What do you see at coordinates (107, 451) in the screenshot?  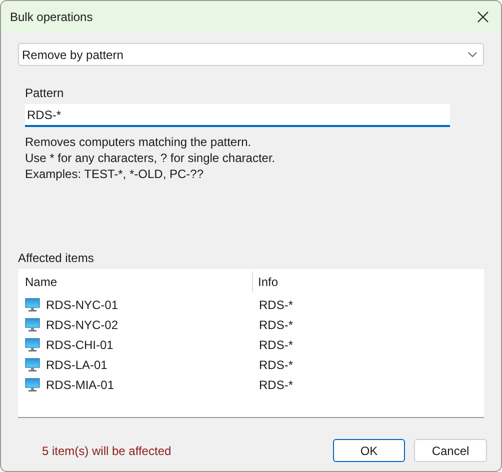 I see `status-message: 5 item(s) will be affected` at bounding box center [107, 451].